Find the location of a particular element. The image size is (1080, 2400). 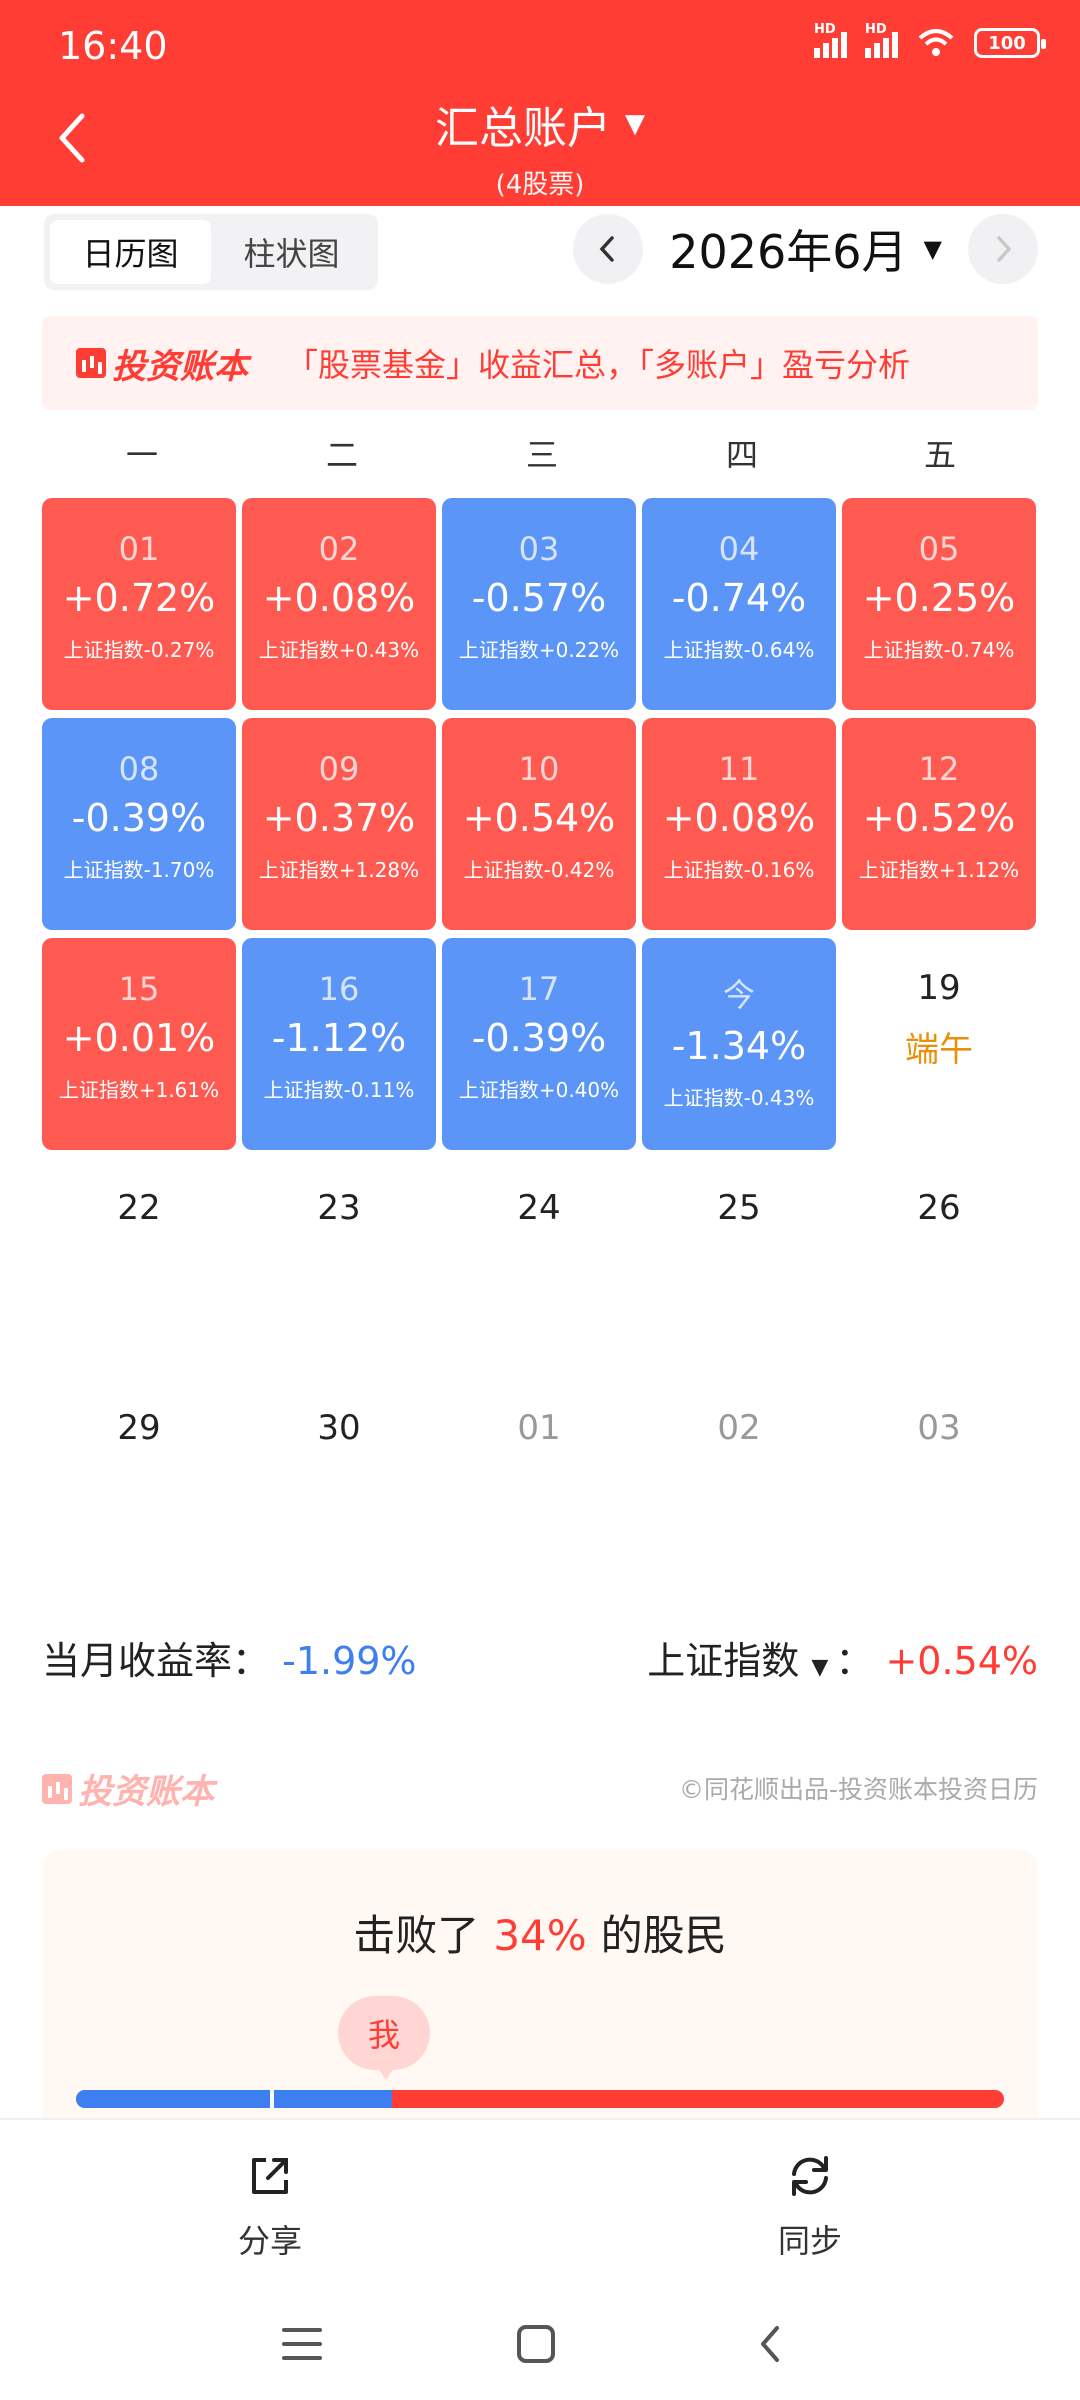

calendar-day-cell: 05 +0.25% 上证指数-0.74% is located at coordinates (939, 604).